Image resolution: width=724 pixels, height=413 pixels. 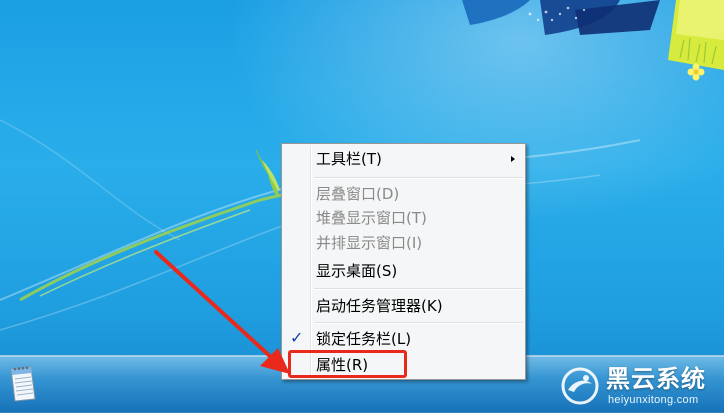 I want to click on taskbar-app-button, so click(x=22, y=383).